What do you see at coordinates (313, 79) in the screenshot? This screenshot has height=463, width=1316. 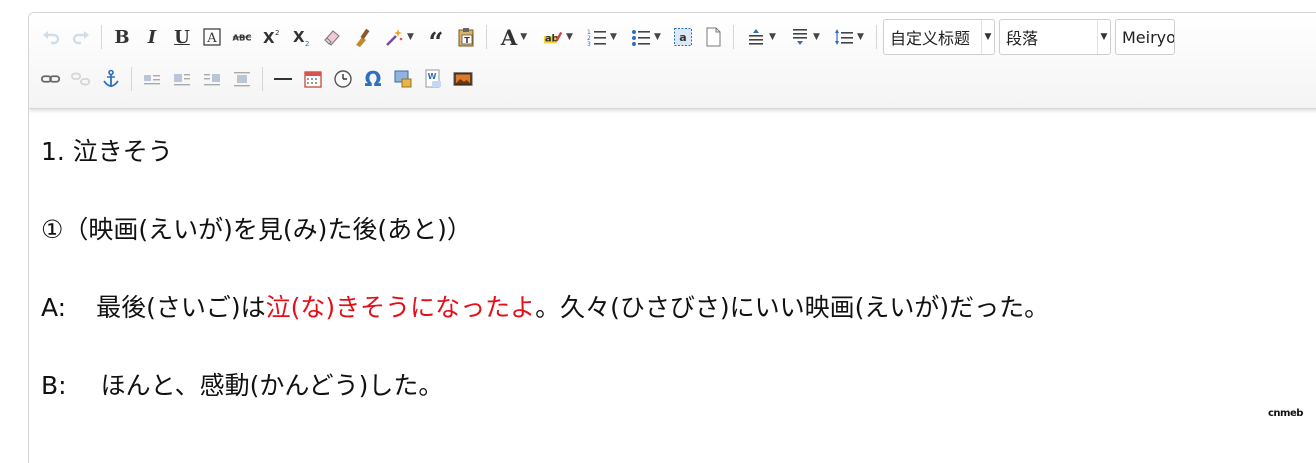 I see `date-icon` at bounding box center [313, 79].